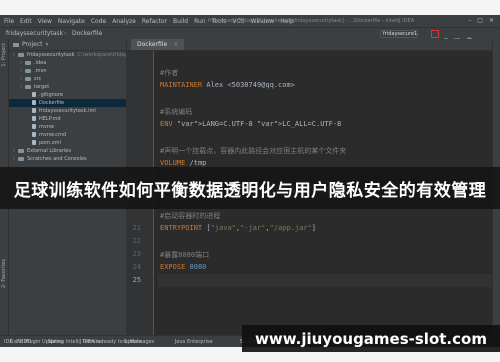 Image resolution: width=500 pixels, height=362 pixels. I want to click on tree-item: › .idea, so click(67, 63).